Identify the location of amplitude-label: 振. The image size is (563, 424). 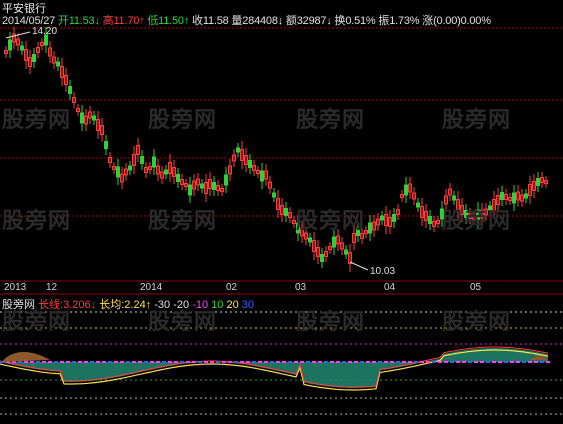
(384, 21).